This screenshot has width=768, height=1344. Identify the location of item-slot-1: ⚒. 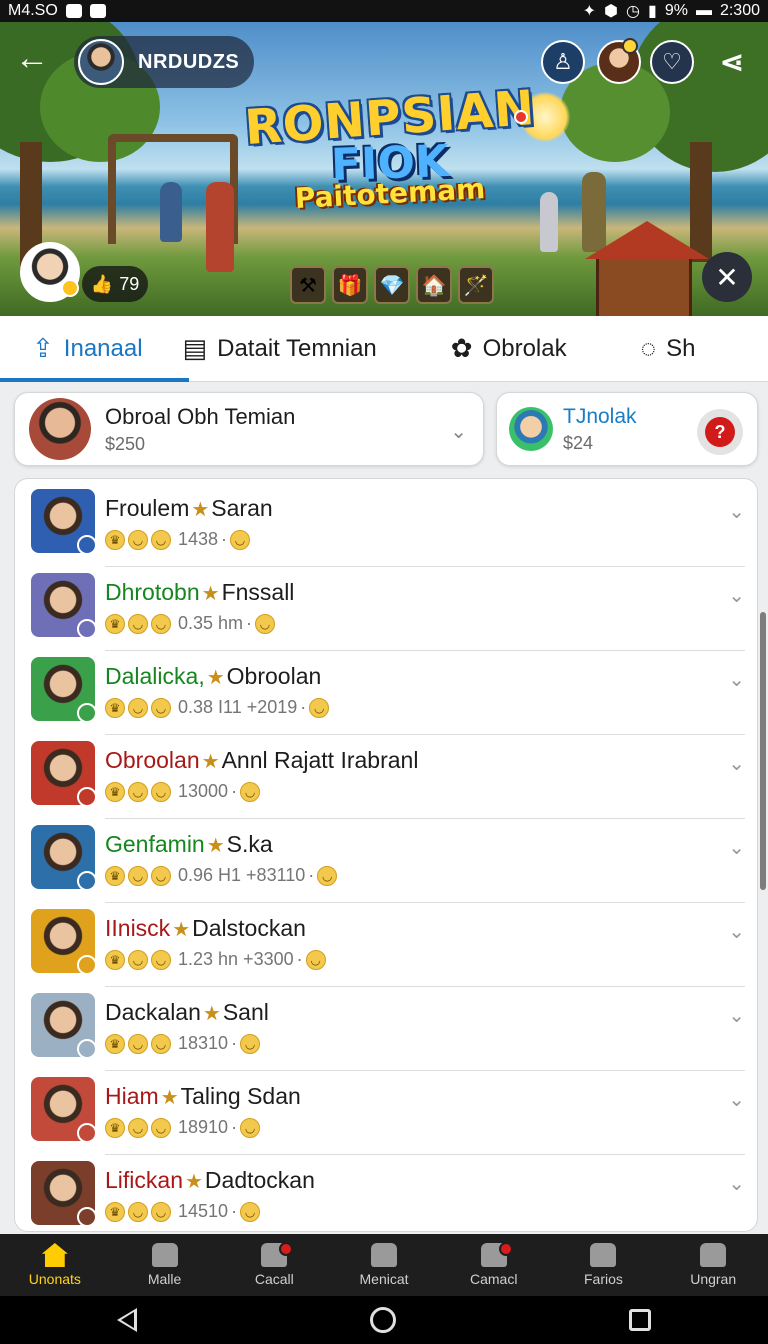
(308, 285).